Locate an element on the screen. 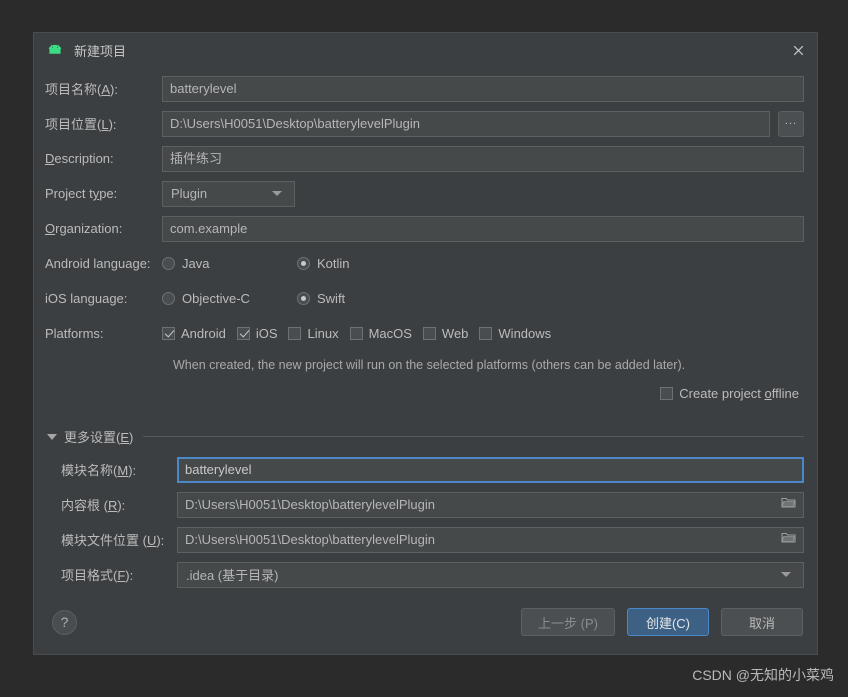 Image resolution: width=848 pixels, height=697 pixels. project-format-label: 项目格式(F): is located at coordinates (97, 575).